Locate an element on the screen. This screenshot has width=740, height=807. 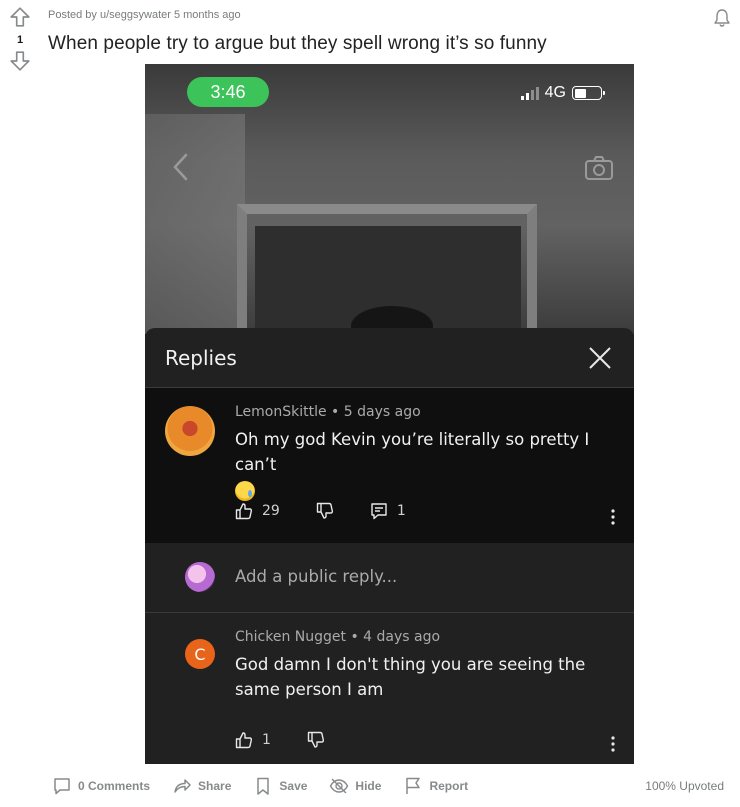
report-label: Report is located at coordinates (449, 786).